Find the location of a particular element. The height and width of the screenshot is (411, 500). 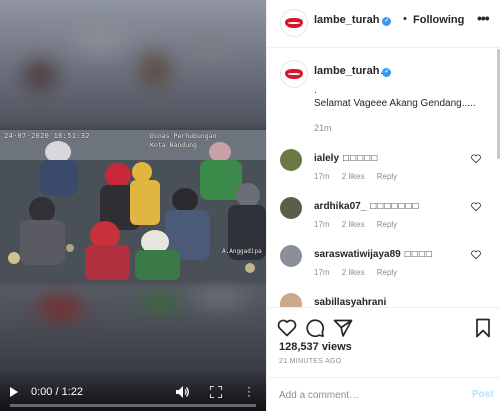

share-icon is located at coordinates (343, 328).